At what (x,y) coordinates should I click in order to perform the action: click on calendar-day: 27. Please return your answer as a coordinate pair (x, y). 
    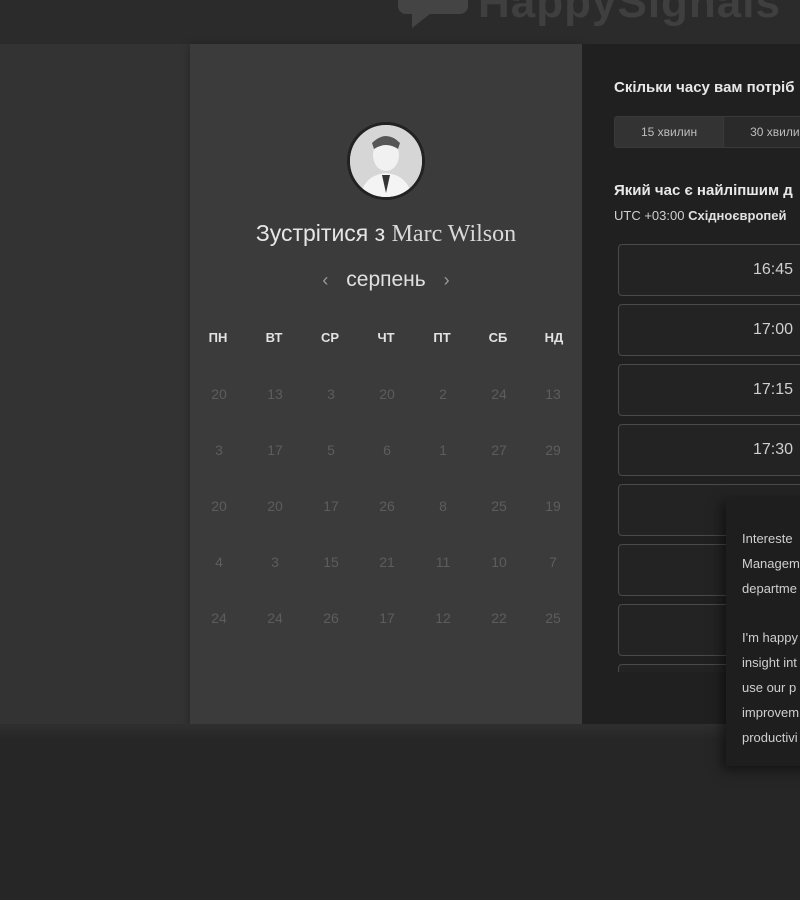
    Looking at the image, I should click on (499, 450).